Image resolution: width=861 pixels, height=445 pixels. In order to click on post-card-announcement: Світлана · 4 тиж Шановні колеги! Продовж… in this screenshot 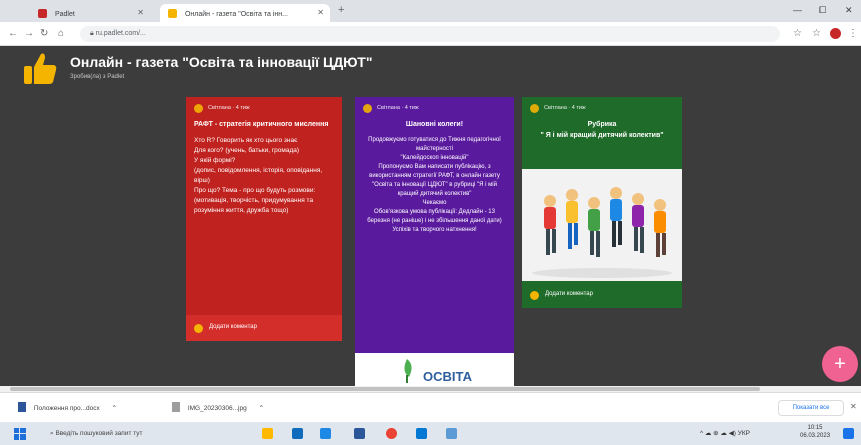, I will do `click(434, 242)`.